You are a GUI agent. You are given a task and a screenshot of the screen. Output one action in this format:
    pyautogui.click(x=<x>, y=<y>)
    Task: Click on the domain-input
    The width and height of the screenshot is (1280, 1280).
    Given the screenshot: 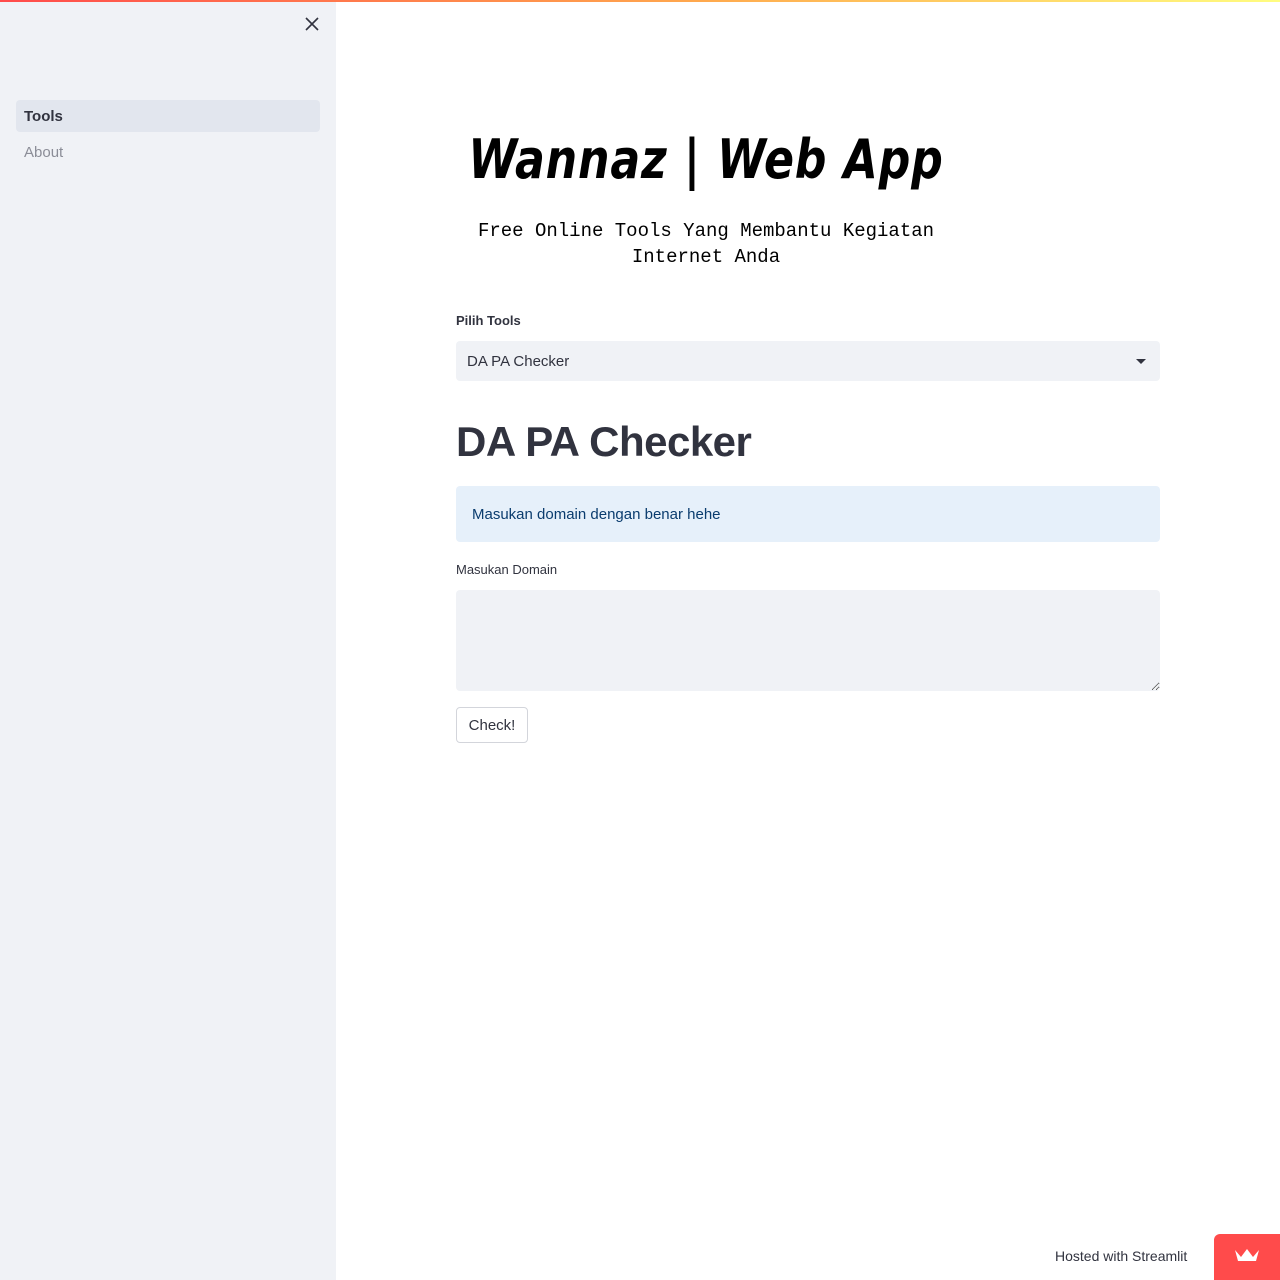 What is the action you would take?
    pyautogui.click(x=808, y=640)
    